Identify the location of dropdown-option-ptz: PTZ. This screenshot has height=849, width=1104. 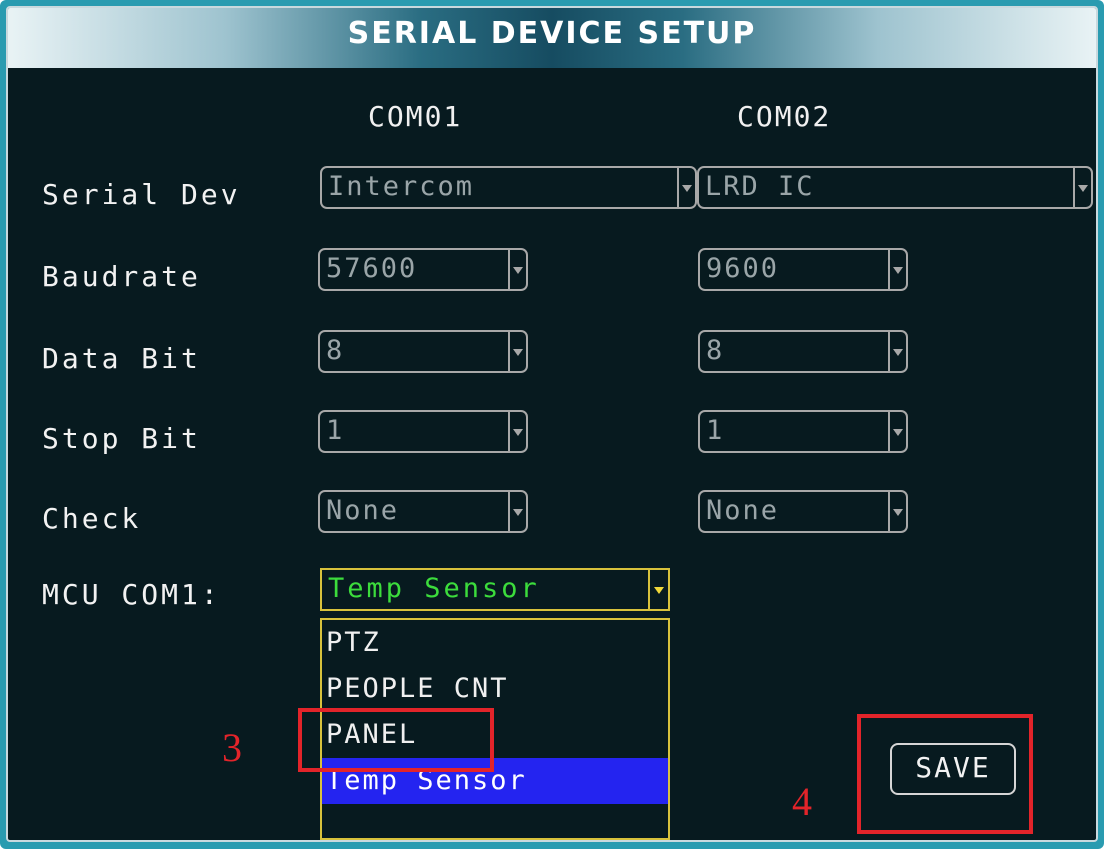
(495, 643).